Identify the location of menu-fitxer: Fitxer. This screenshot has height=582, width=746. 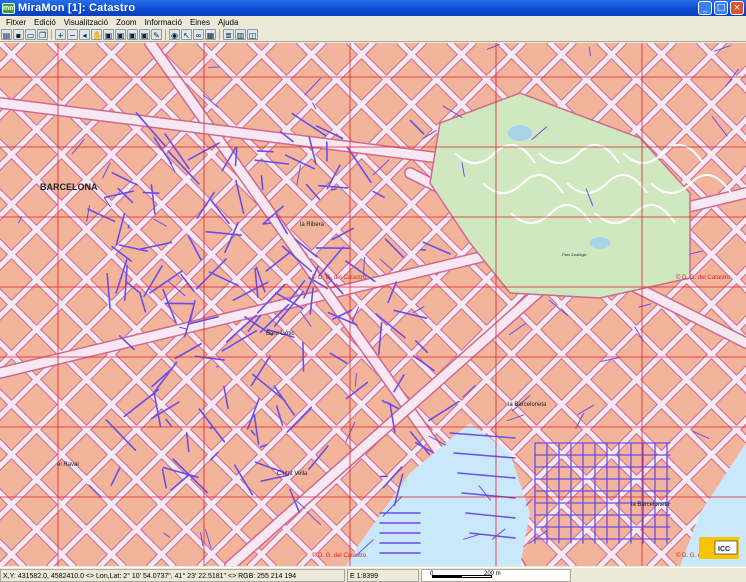
(16, 22).